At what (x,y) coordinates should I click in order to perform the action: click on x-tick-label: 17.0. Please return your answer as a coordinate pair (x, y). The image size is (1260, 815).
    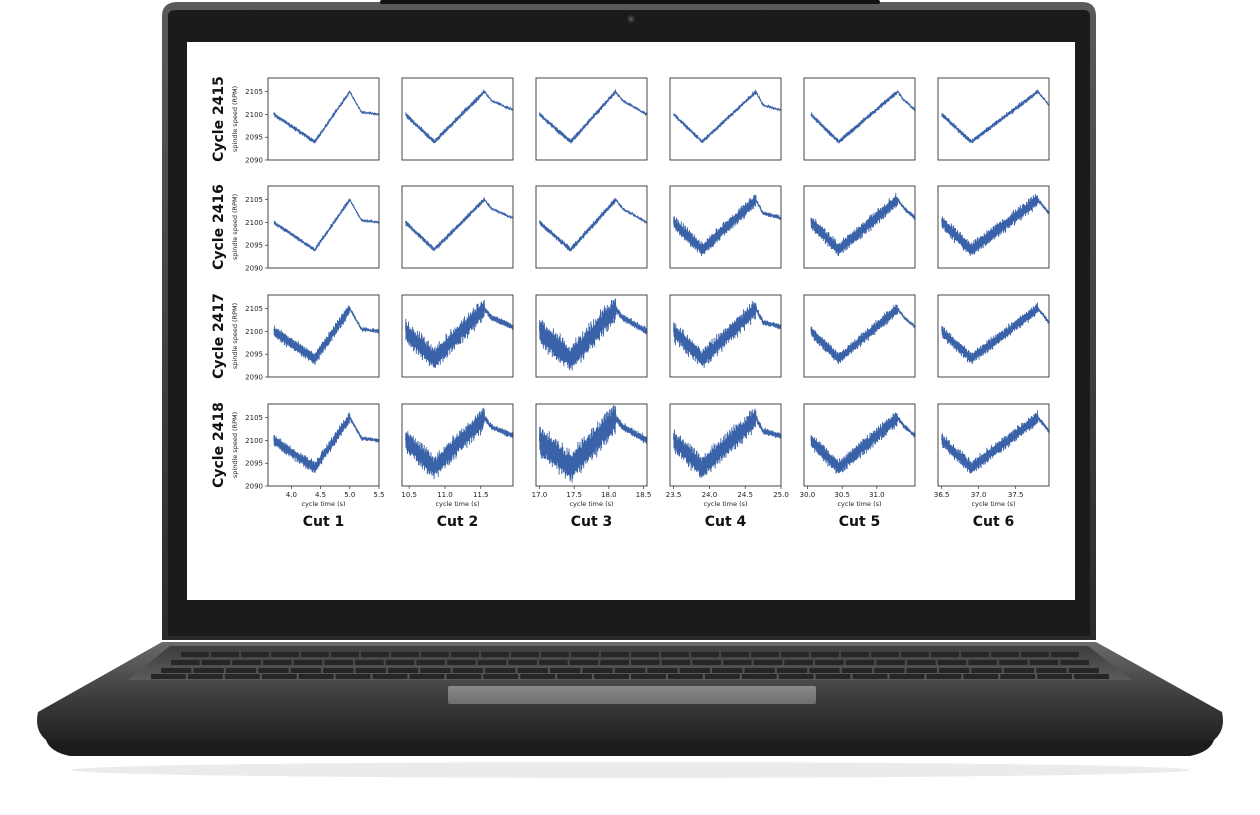
    Looking at the image, I should click on (540, 495).